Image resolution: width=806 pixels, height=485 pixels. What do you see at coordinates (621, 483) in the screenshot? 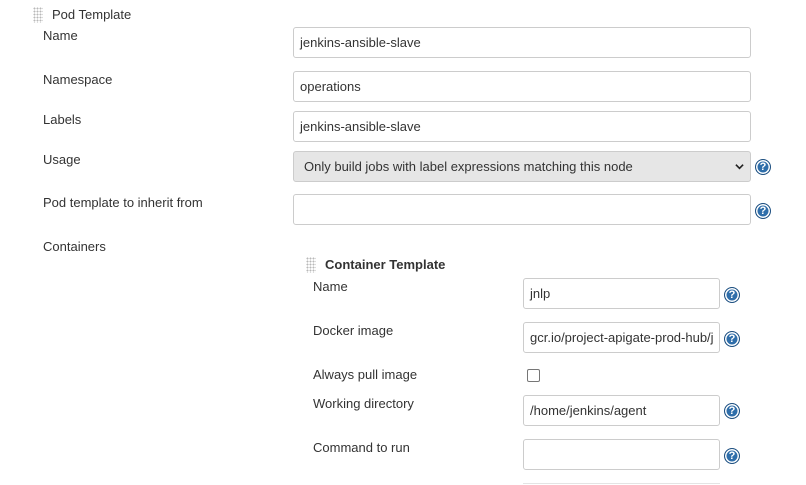
I see `next-field-edge` at bounding box center [621, 483].